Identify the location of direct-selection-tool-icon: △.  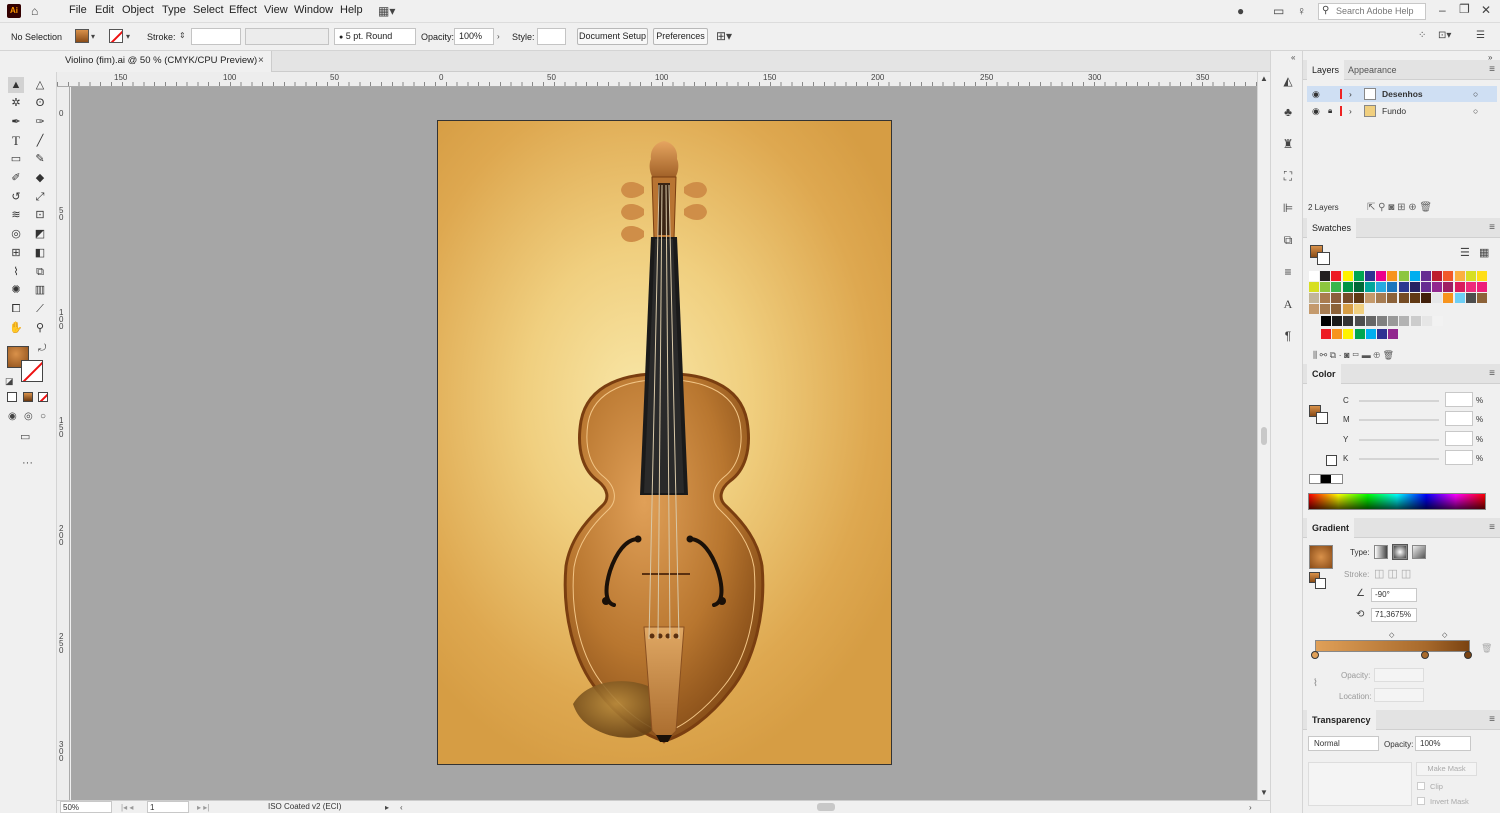
(40, 85).